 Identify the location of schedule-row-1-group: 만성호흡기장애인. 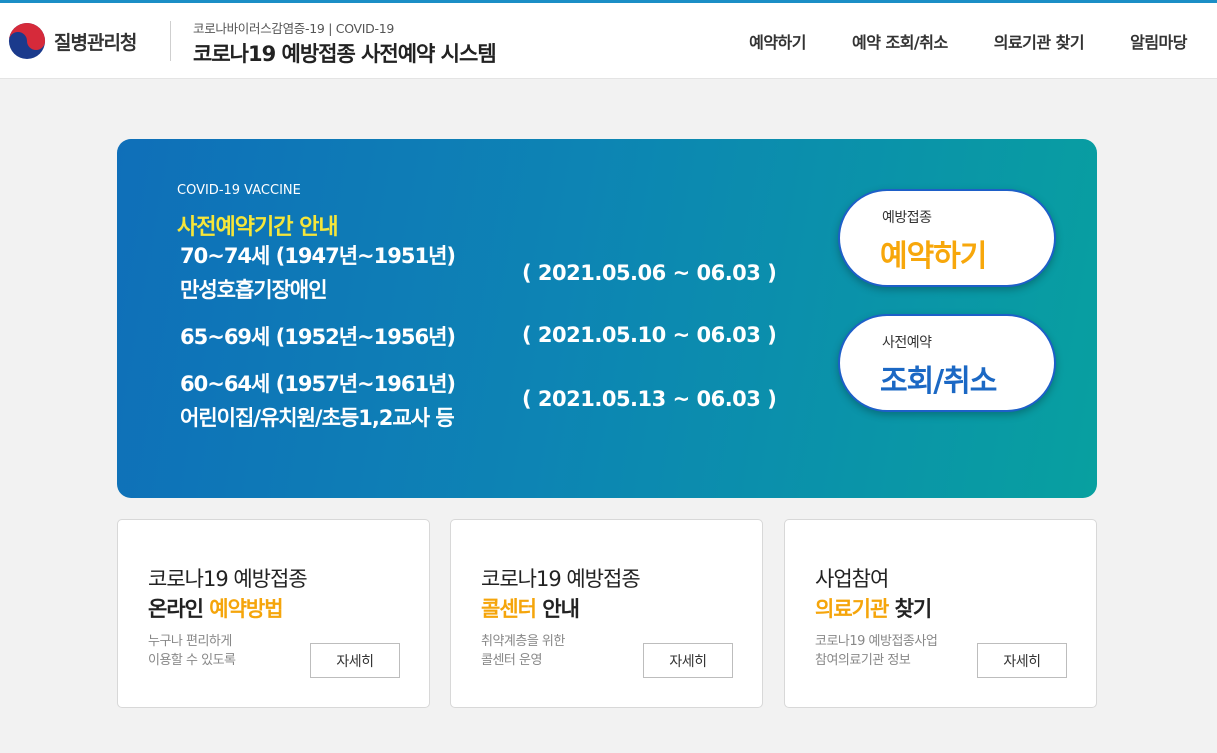
(254, 290).